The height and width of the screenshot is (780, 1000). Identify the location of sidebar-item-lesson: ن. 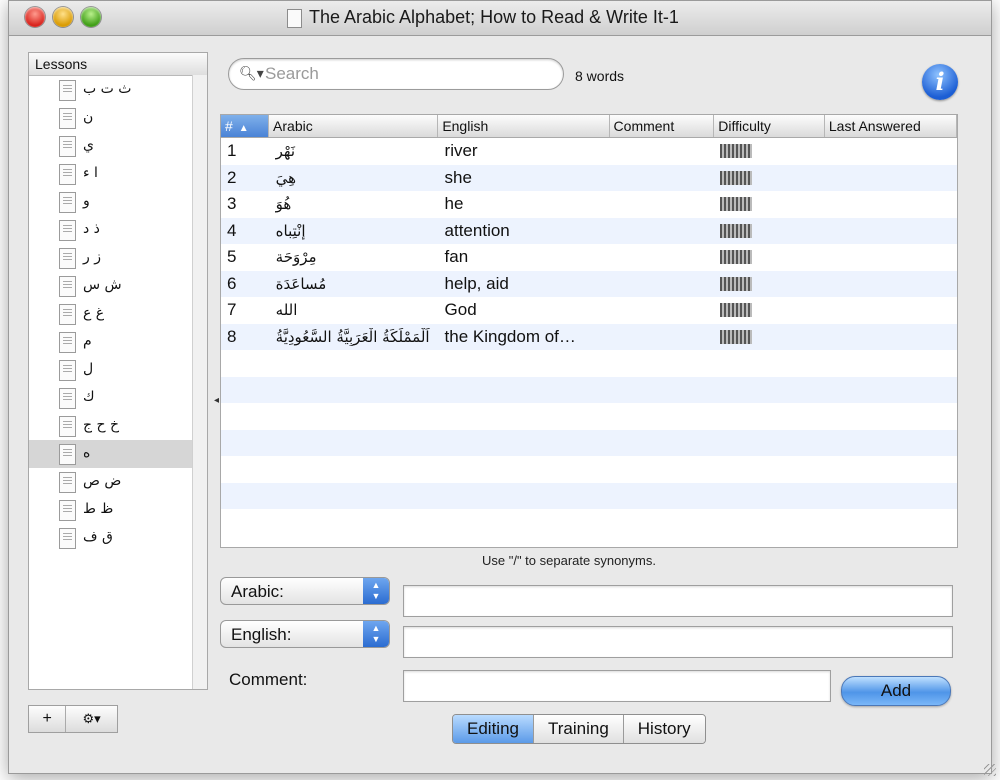
(118, 118).